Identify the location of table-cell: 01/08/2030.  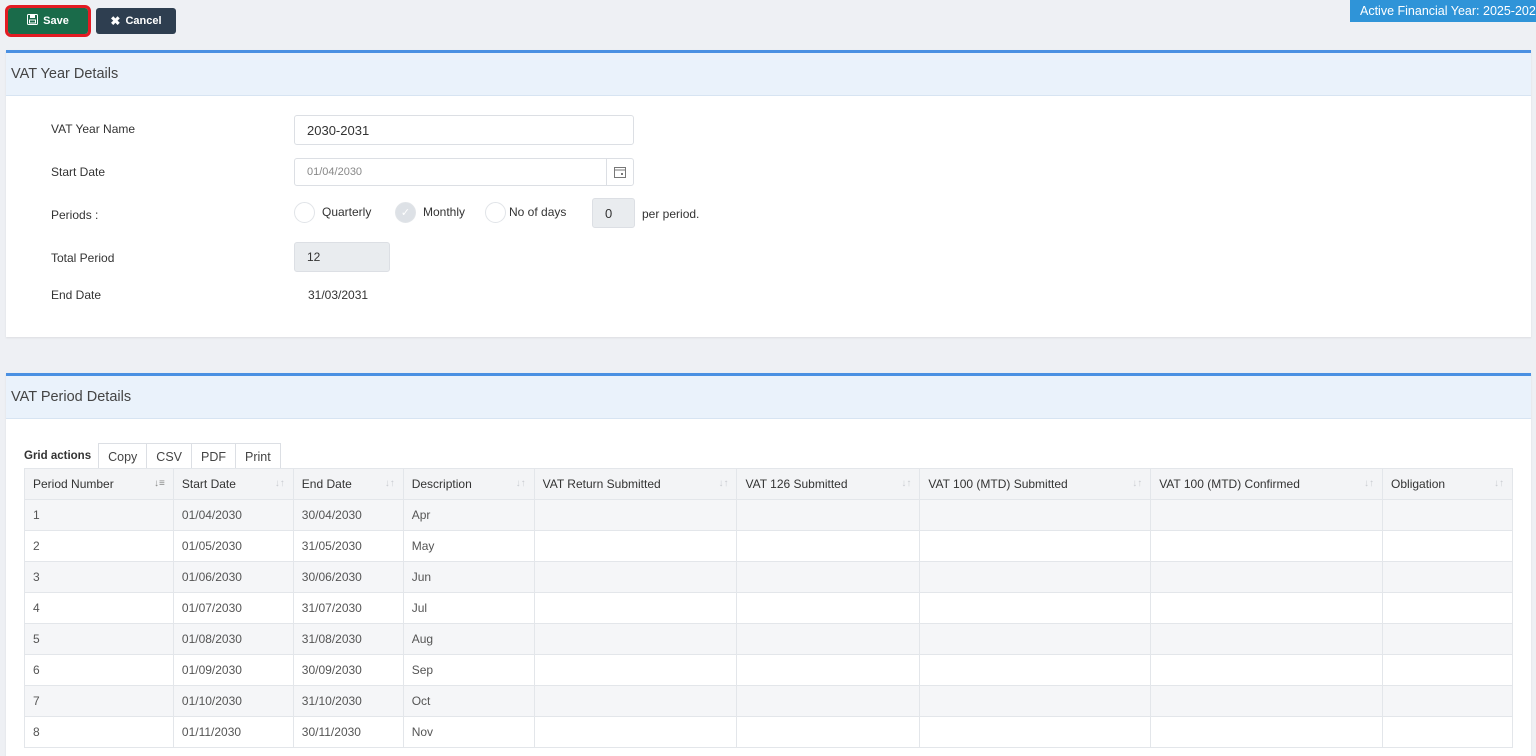
(233, 639).